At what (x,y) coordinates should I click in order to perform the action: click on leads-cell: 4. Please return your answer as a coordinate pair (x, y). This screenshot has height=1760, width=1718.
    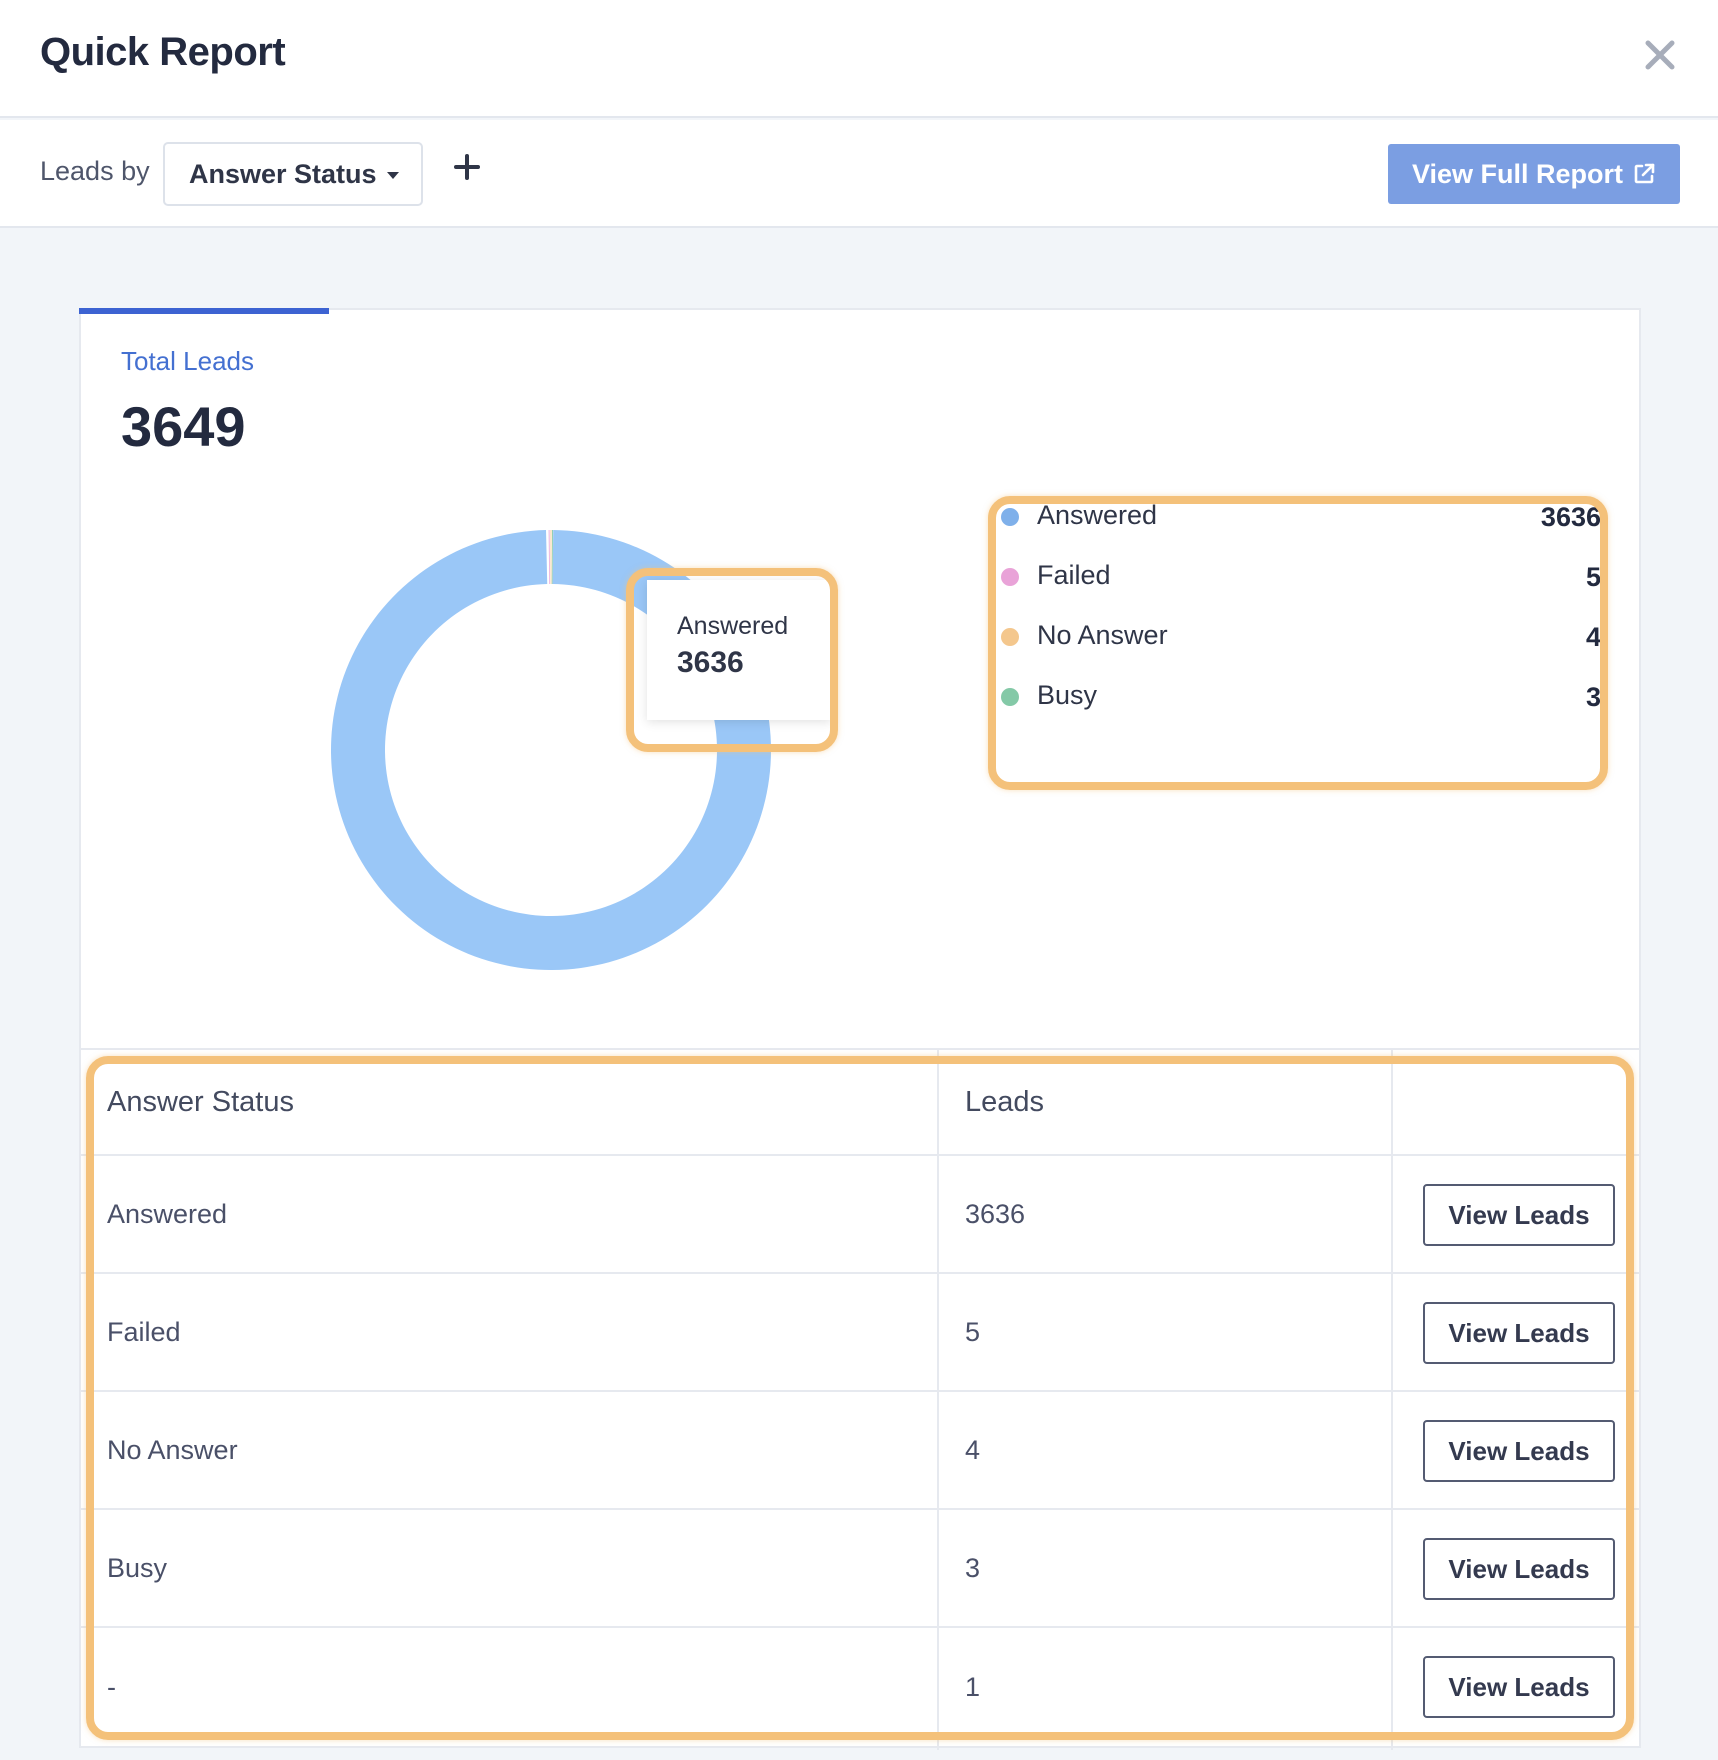
    Looking at the image, I should click on (973, 1449).